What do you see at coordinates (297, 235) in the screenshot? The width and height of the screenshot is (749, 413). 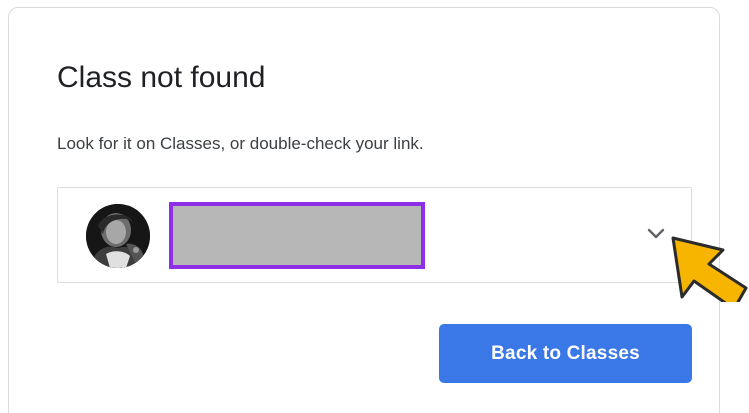 I see `redacted-account-name` at bounding box center [297, 235].